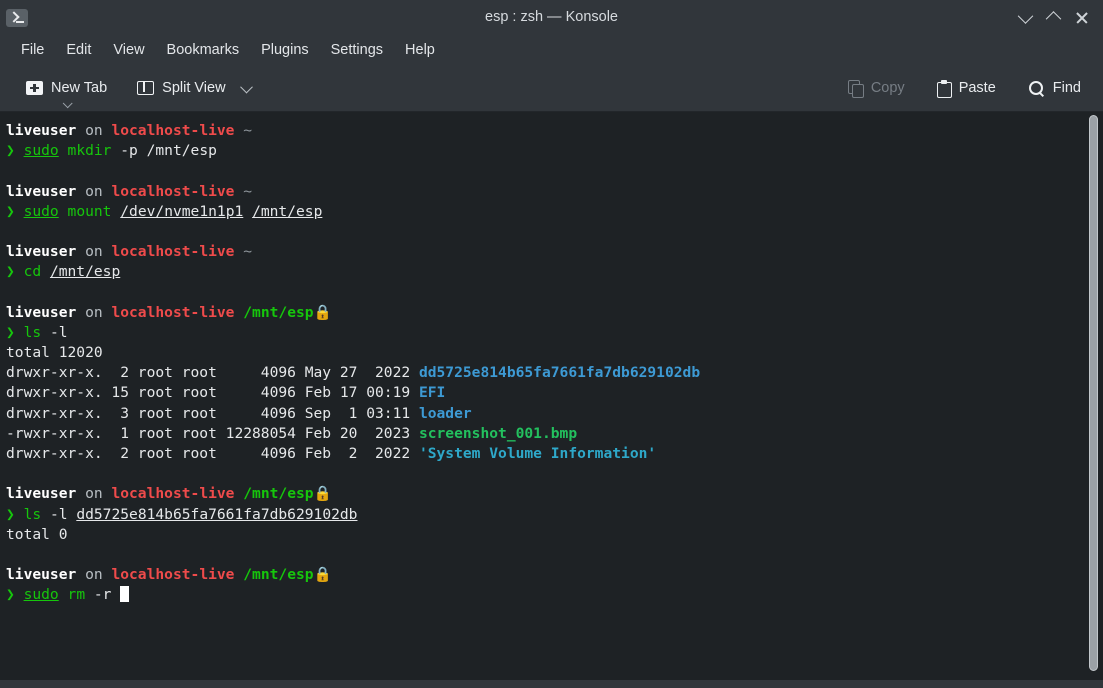  Describe the element at coordinates (944, 88) in the screenshot. I see `paste-icon` at that location.